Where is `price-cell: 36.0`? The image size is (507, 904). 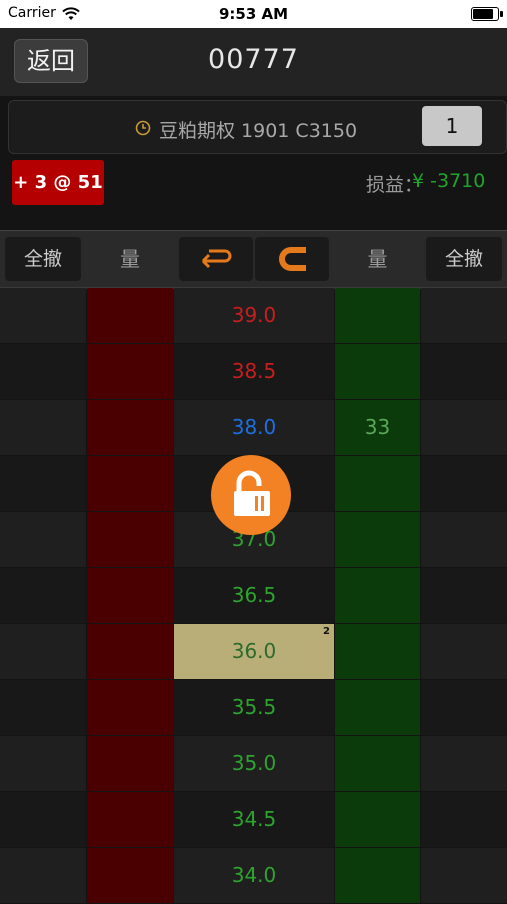 price-cell: 36.0 is located at coordinates (254, 651).